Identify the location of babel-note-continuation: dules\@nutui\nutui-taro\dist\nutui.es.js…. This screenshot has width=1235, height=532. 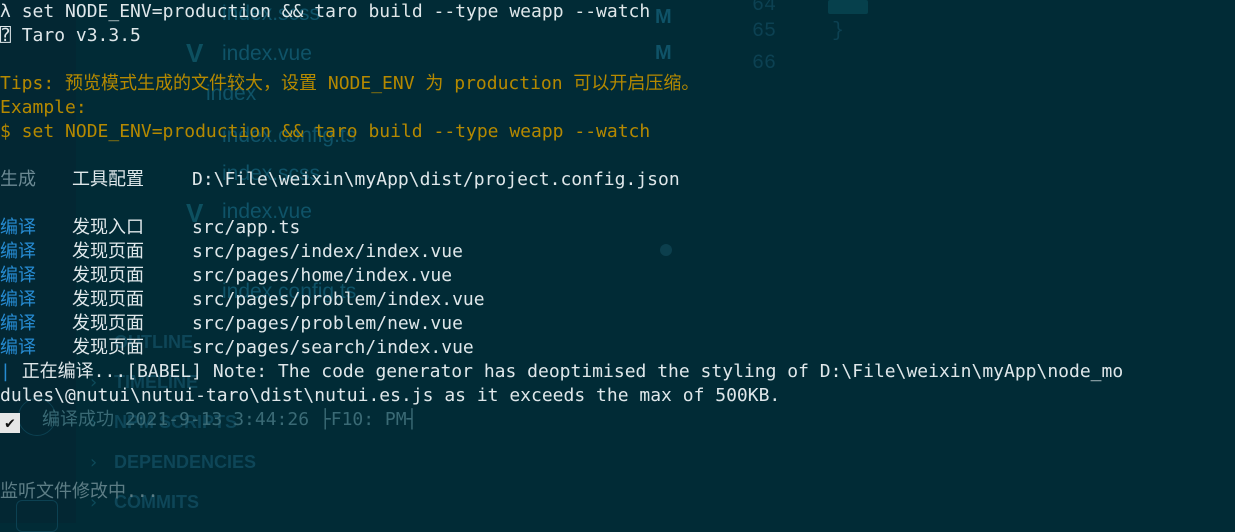
(390, 395).